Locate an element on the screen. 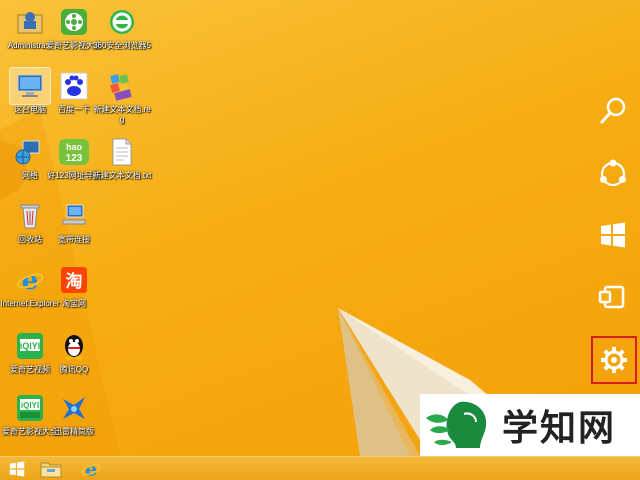  folder-icon is located at coordinates (51, 470).